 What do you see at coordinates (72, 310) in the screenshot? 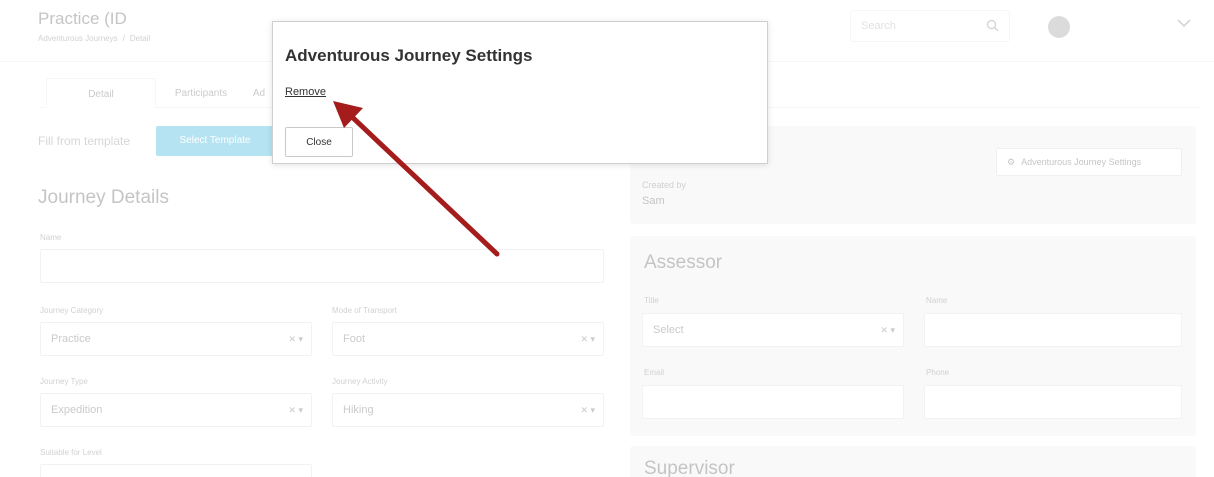
I see `journey-category-label: Journey Category` at bounding box center [72, 310].